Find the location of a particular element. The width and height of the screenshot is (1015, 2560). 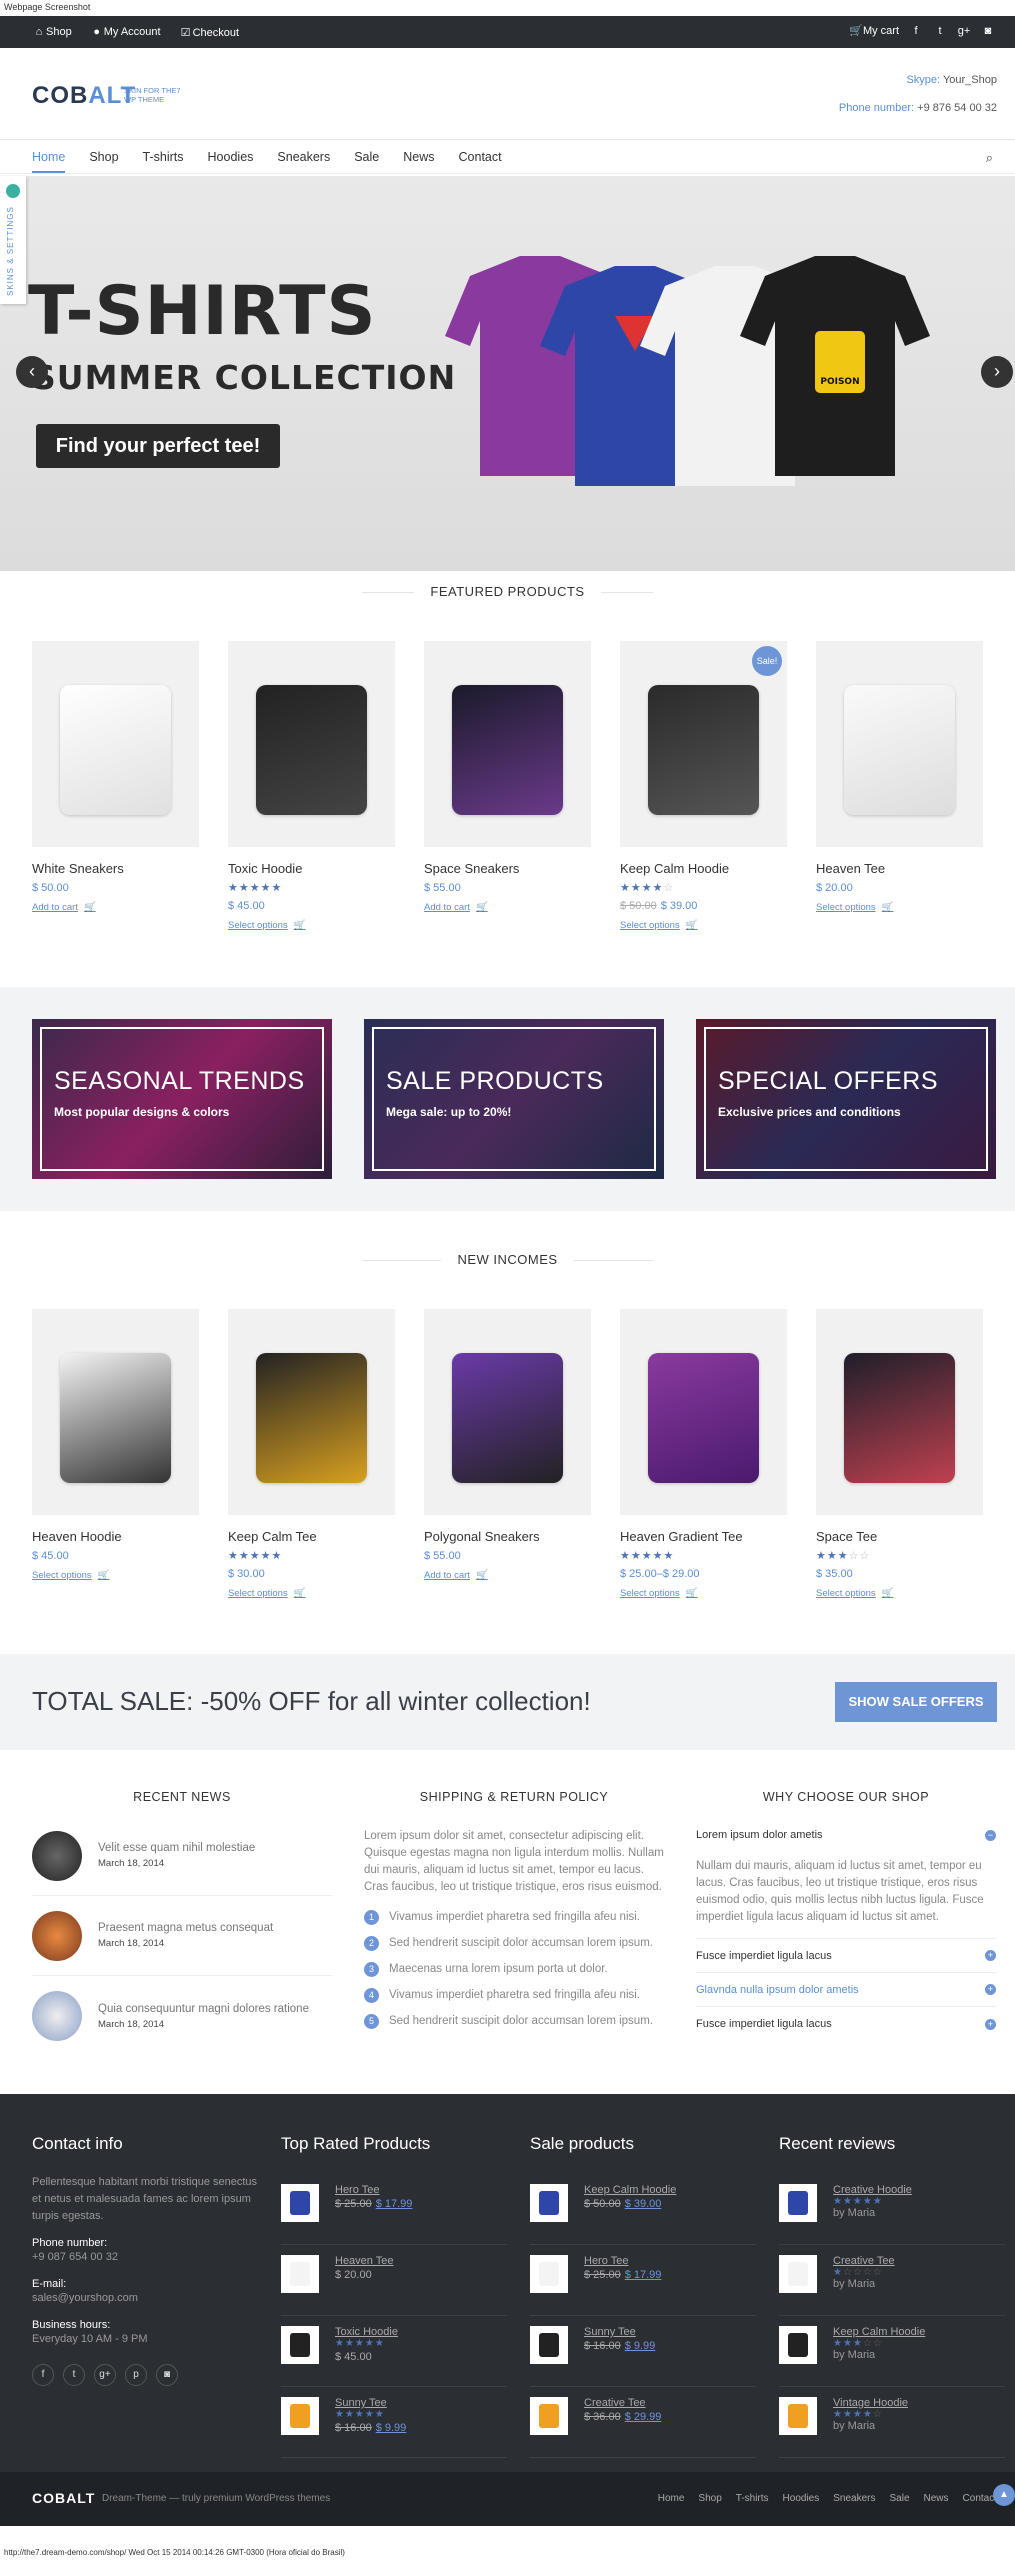

nav-sneakers: Sneakers is located at coordinates (303, 161).